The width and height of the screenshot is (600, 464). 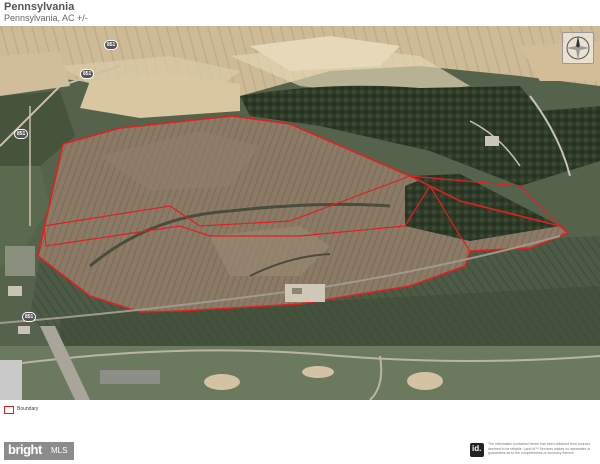 I want to click on map-legend: Boundary, so click(x=300, y=419).